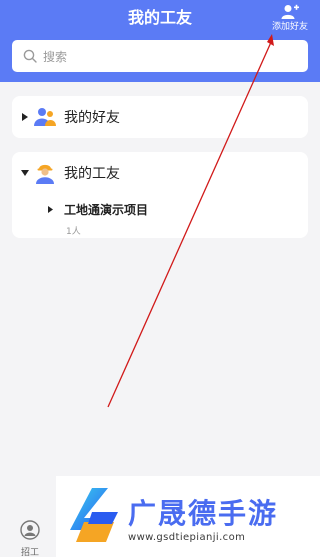  Describe the element at coordinates (160, 173) in the screenshot. I see `group-row-workmates: 我的工友` at that location.